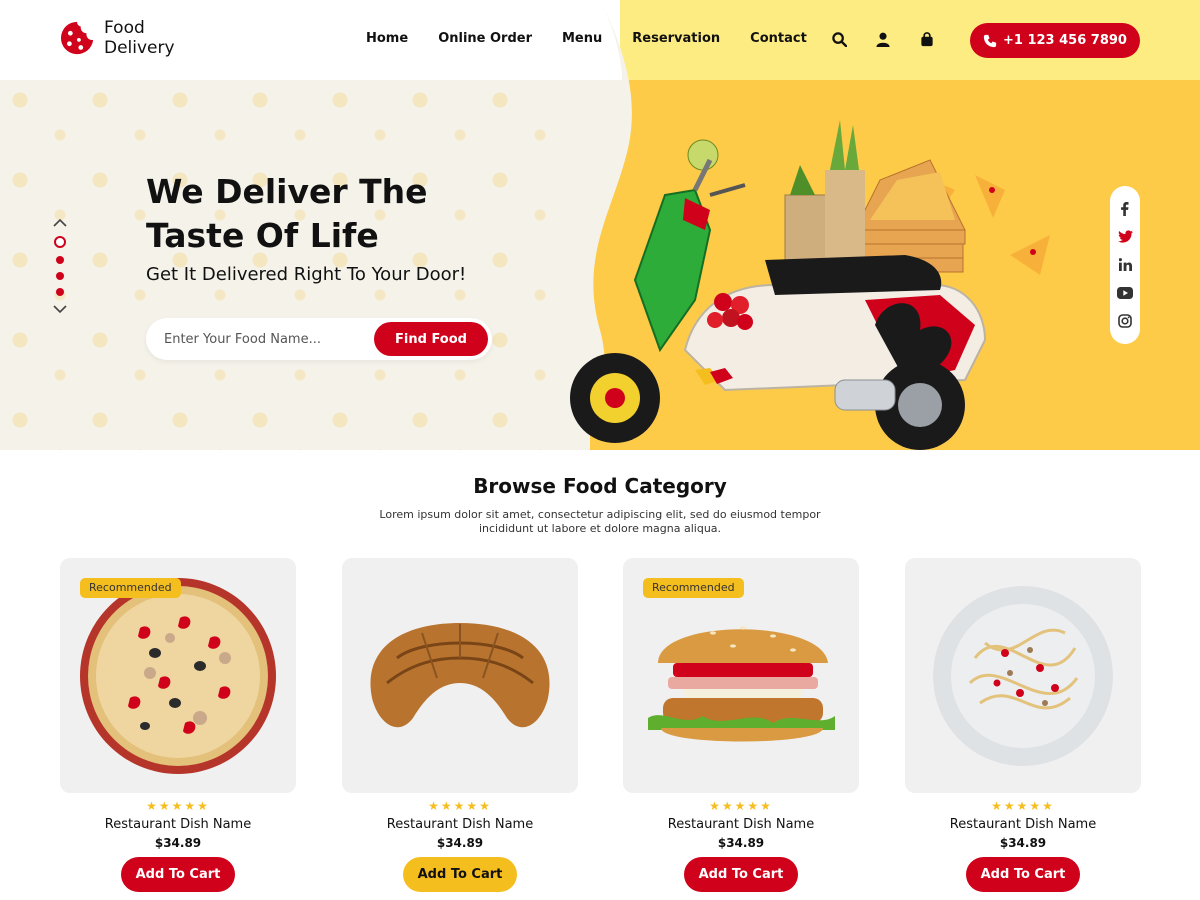 This screenshot has width=1200, height=900. What do you see at coordinates (676, 38) in the screenshot?
I see `nav-item-reservation: Reservation` at bounding box center [676, 38].